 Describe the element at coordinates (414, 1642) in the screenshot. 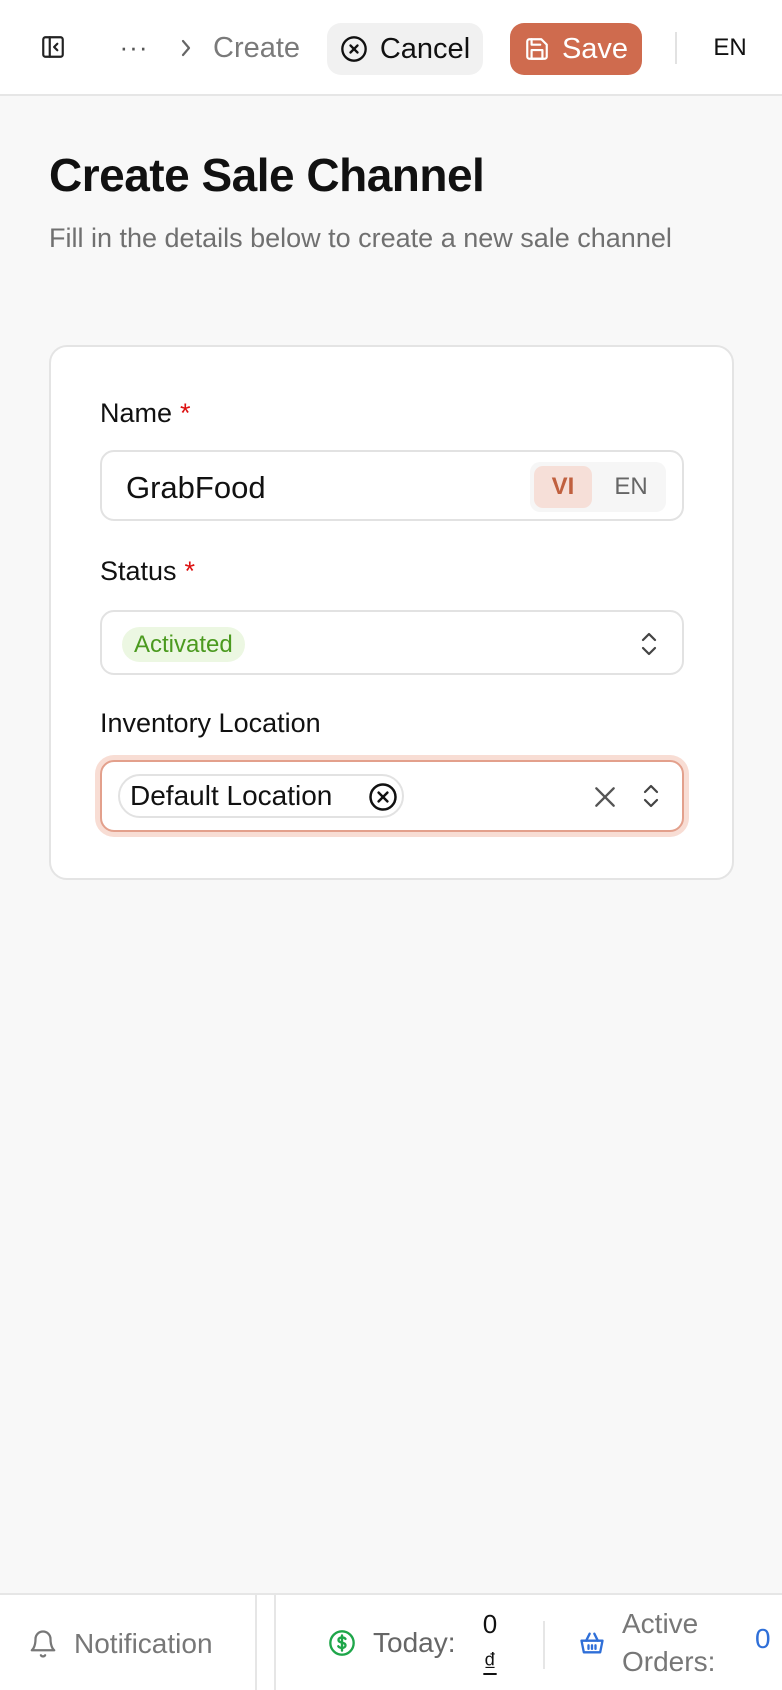

I see `today-label: Today:` at that location.